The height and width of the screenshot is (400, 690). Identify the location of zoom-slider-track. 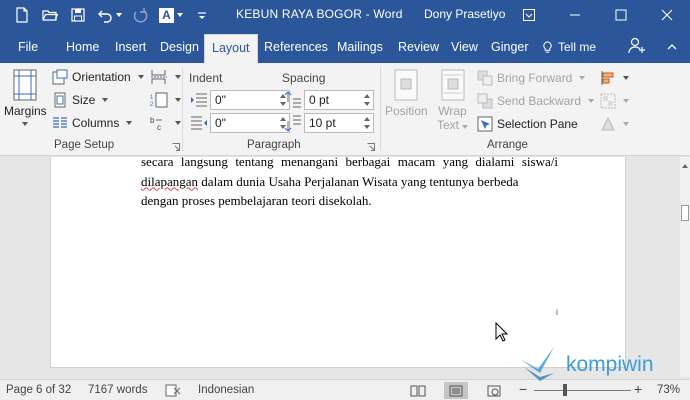
(582, 390).